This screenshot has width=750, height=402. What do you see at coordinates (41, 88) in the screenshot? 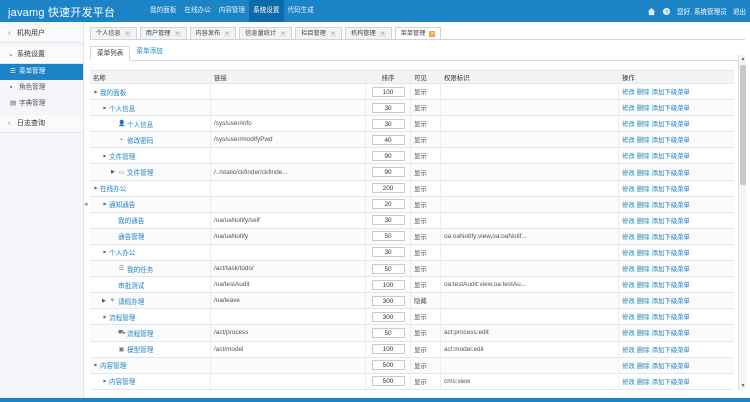
I see `sidebar-item: ▪ 角色管理` at bounding box center [41, 88].